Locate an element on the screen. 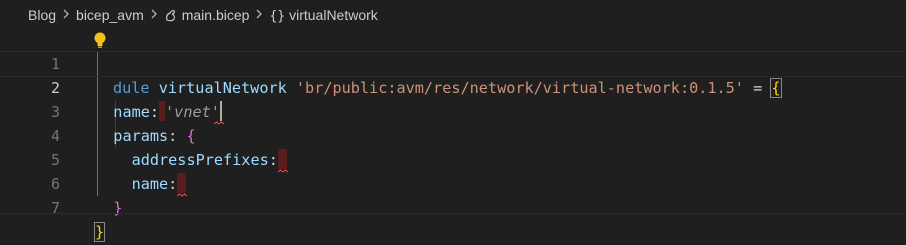 This screenshot has width=906, height=245. breadcrumb-item-main-bicep: main.bicep is located at coordinates (207, 15).